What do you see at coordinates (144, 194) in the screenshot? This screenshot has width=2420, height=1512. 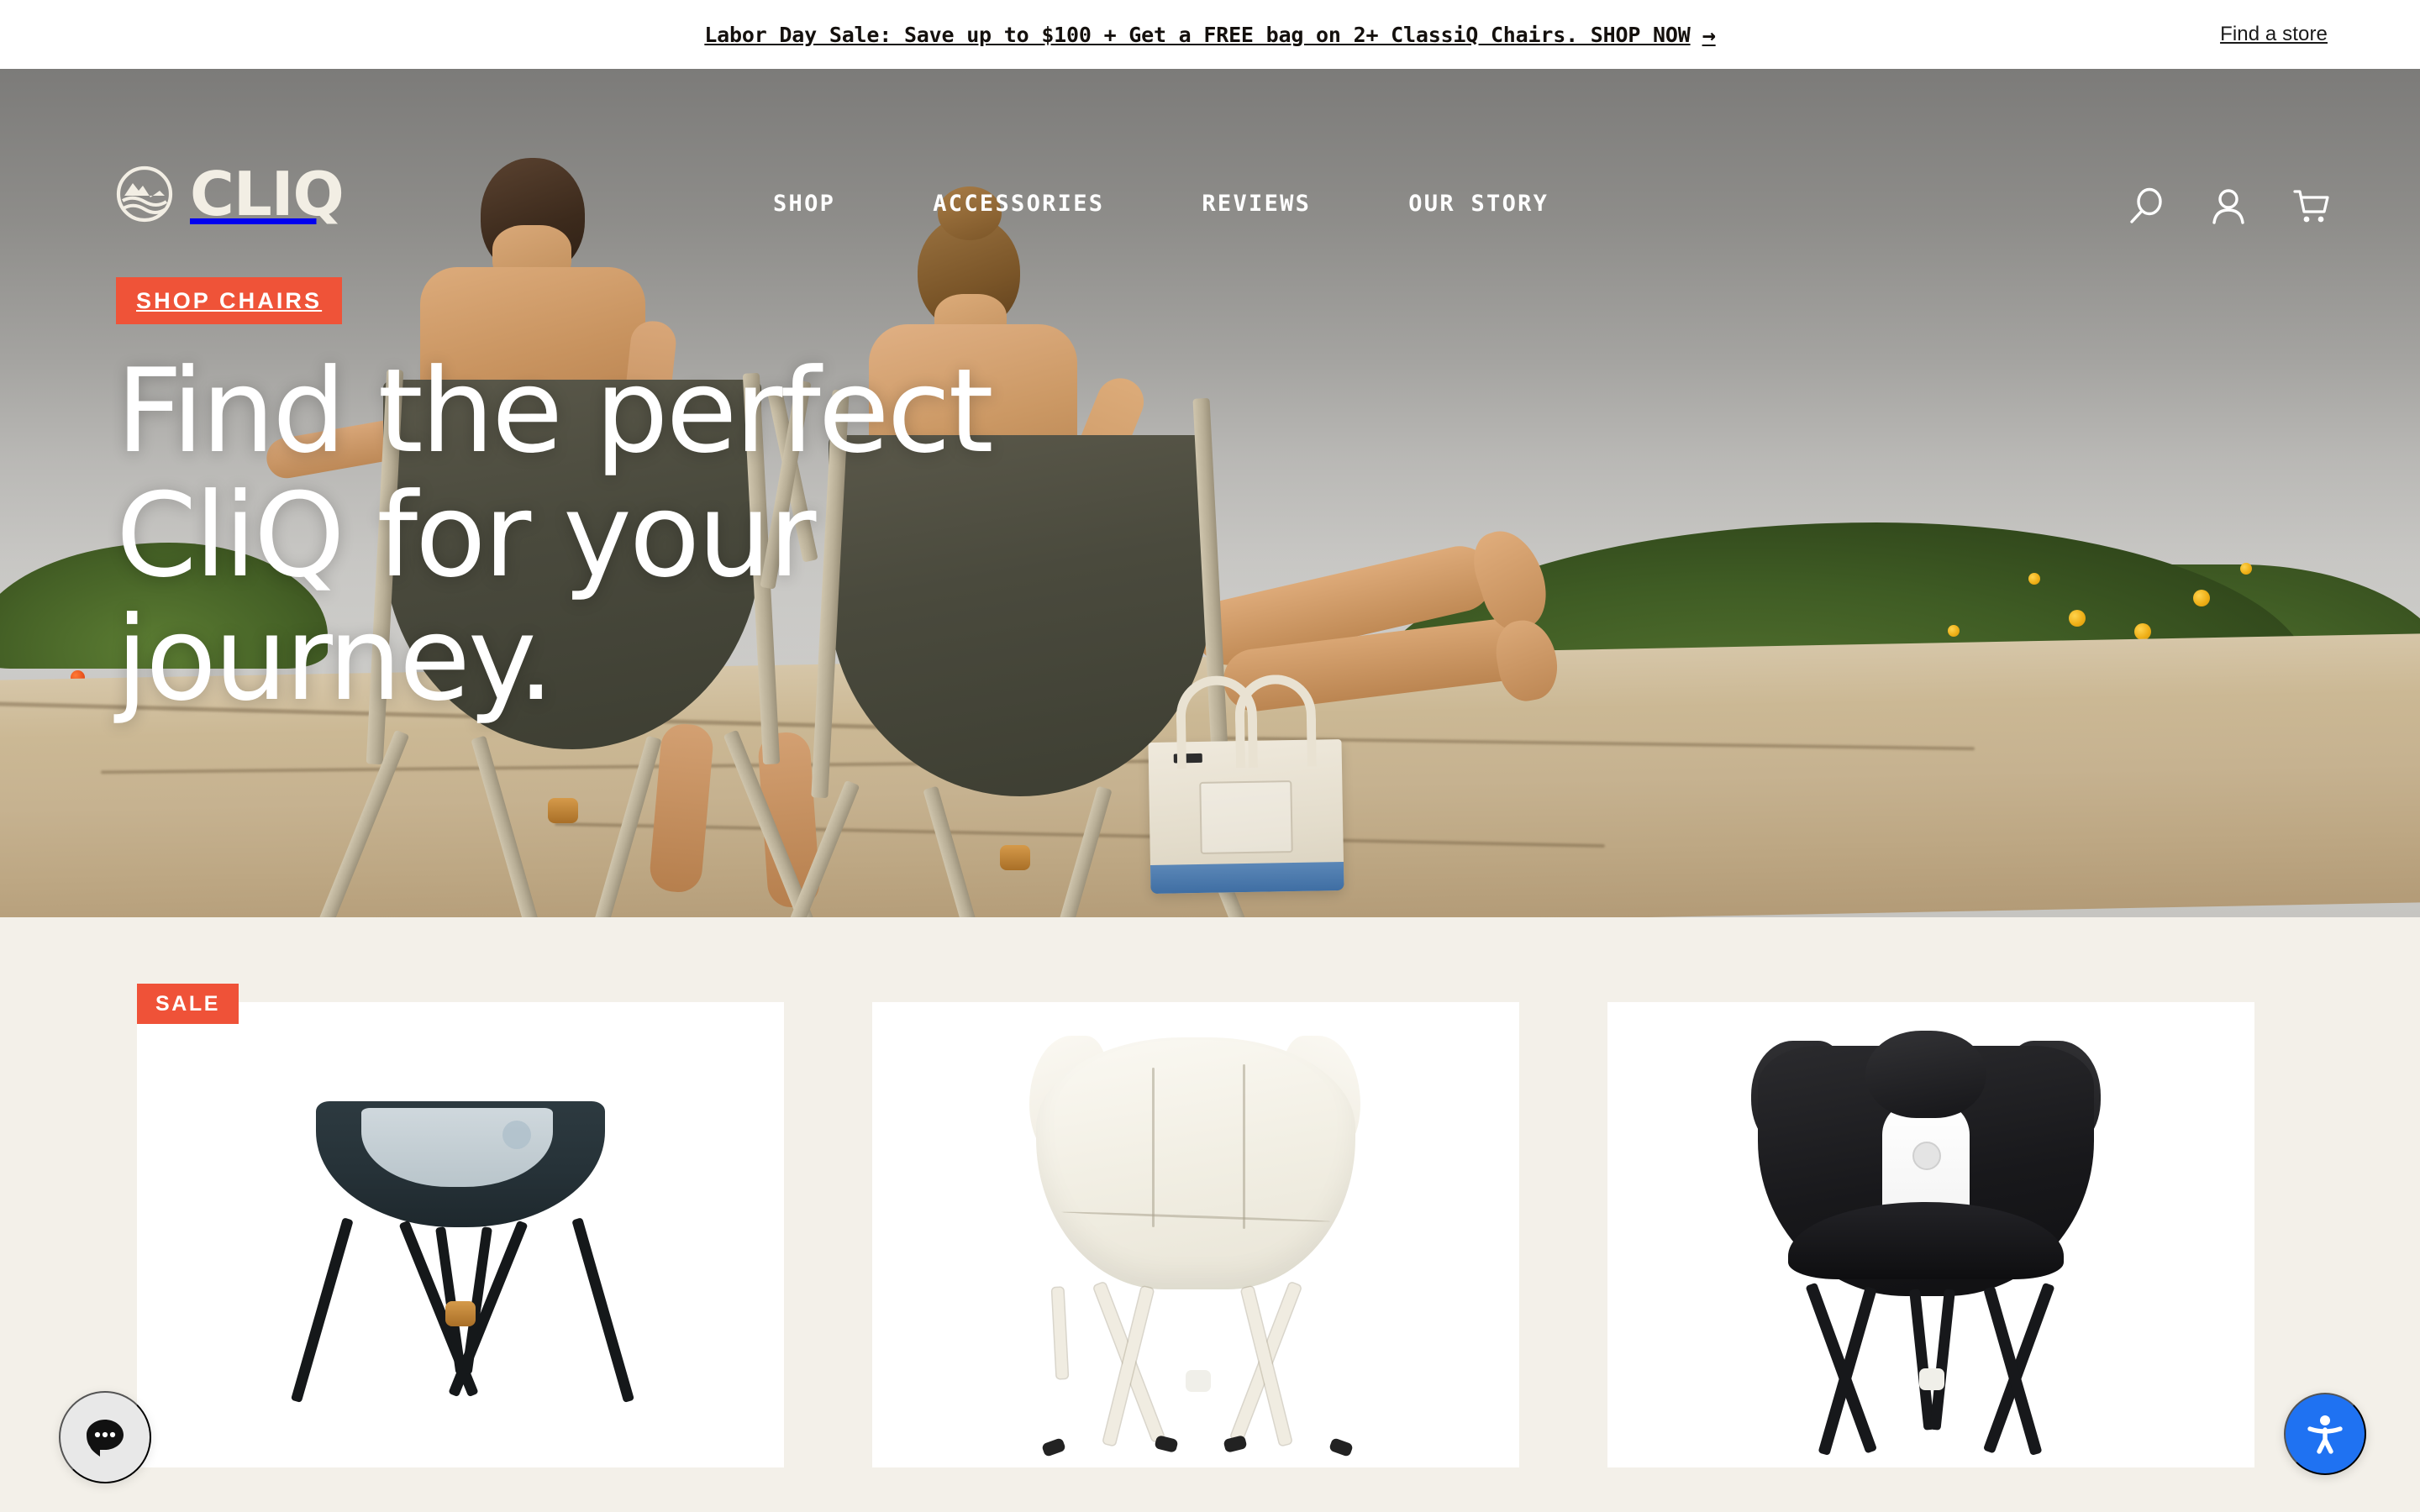 I see `mountain-wave-circle-icon` at bounding box center [144, 194].